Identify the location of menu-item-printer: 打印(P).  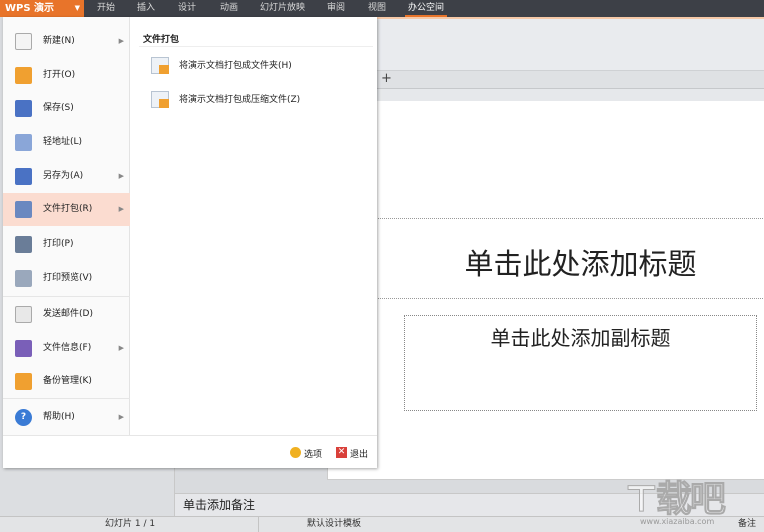
(66, 244).